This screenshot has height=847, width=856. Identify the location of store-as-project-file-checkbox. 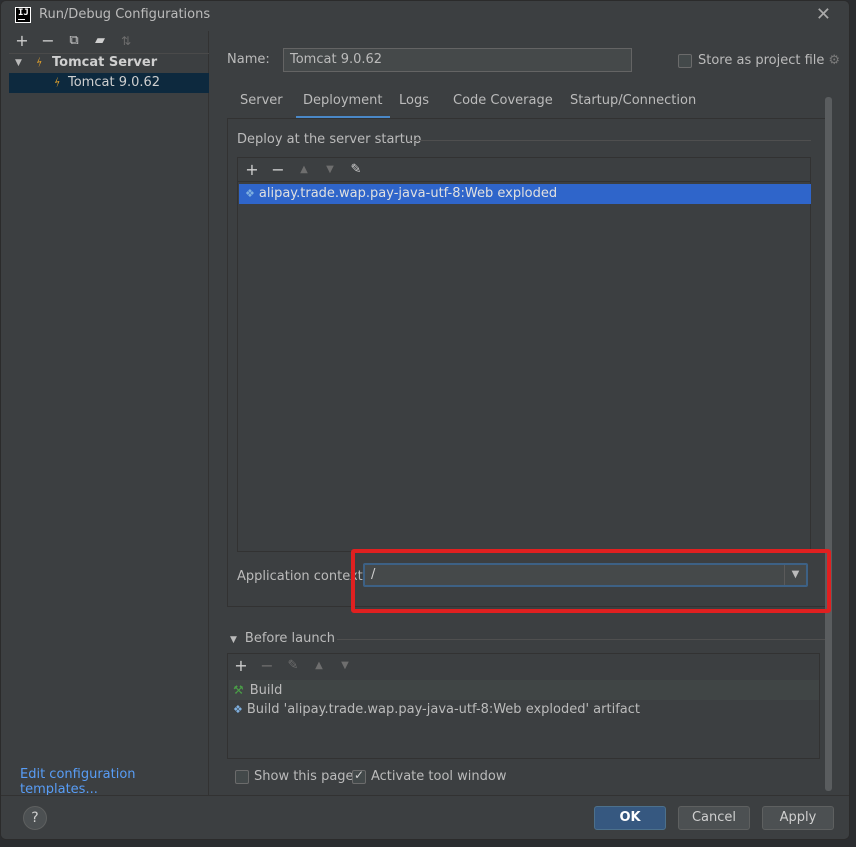
(685, 60).